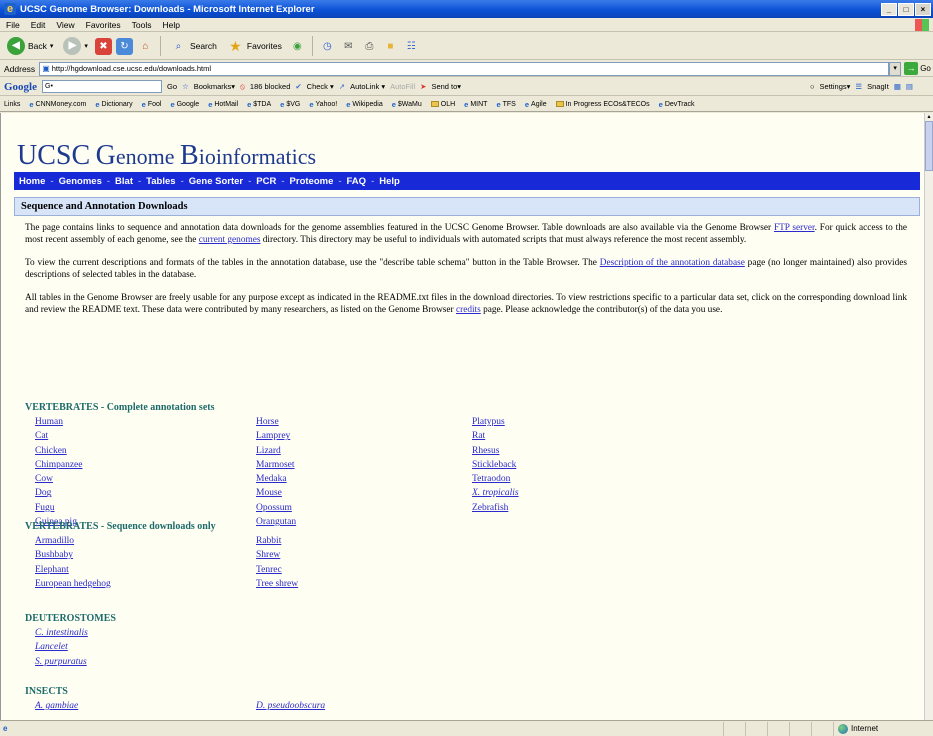  Describe the element at coordinates (58, 493) in the screenshot. I see `organism-link-dog: Dog` at that location.